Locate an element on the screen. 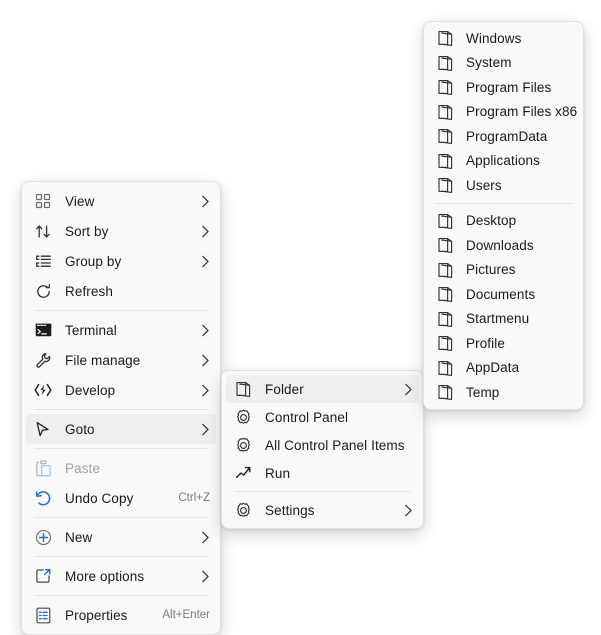  menu-item-label: View is located at coordinates (80, 201).